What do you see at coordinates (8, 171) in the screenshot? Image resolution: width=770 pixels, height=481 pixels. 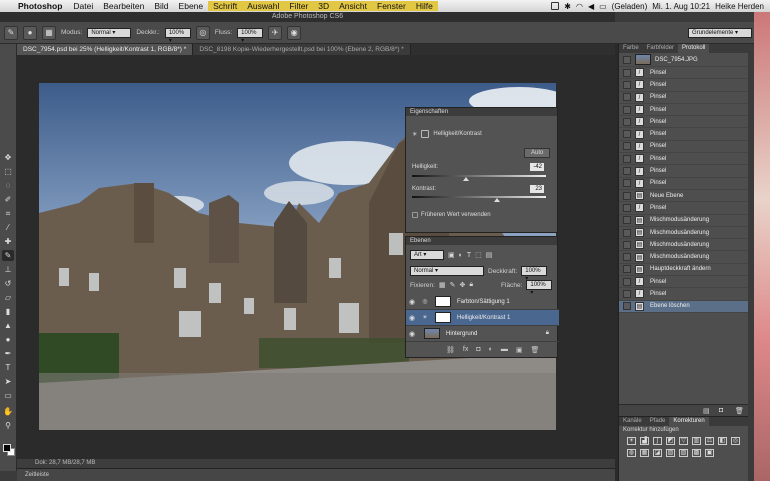 I see `marquee-tool-icon: ⬚` at bounding box center [8, 171].